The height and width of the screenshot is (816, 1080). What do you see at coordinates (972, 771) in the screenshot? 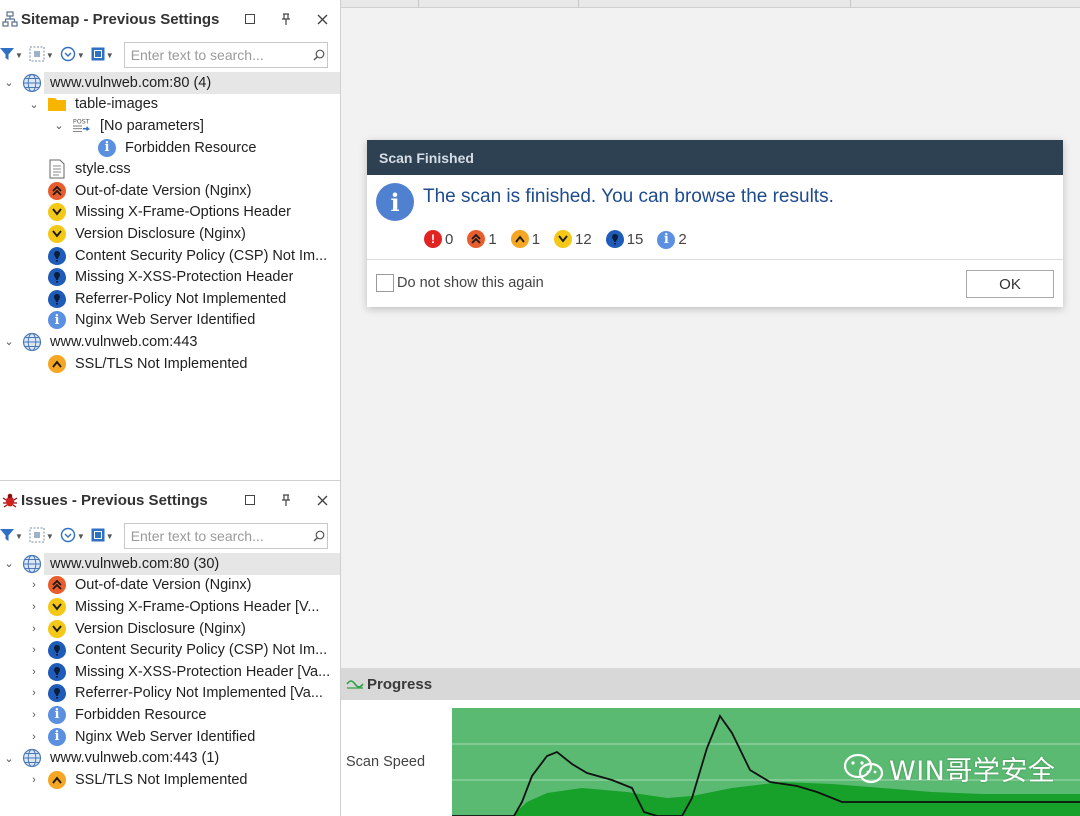
I see `watermark-text: WIN哥学安全` at bounding box center [972, 771].